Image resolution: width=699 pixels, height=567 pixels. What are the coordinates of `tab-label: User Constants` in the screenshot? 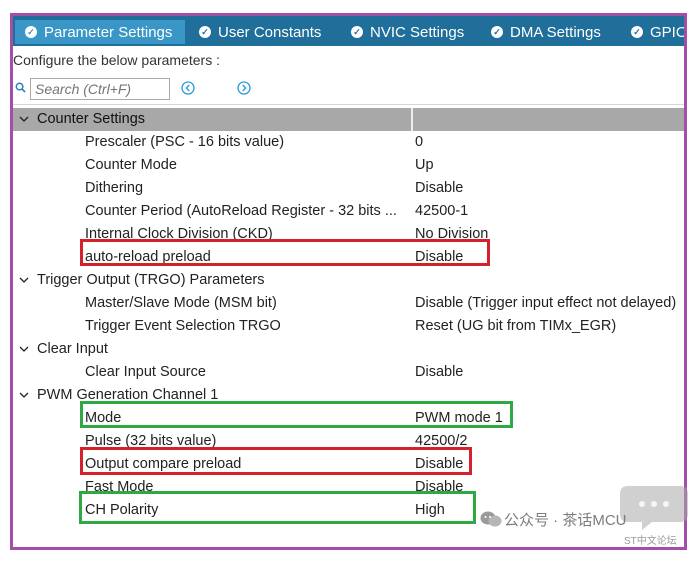 It's located at (270, 32).